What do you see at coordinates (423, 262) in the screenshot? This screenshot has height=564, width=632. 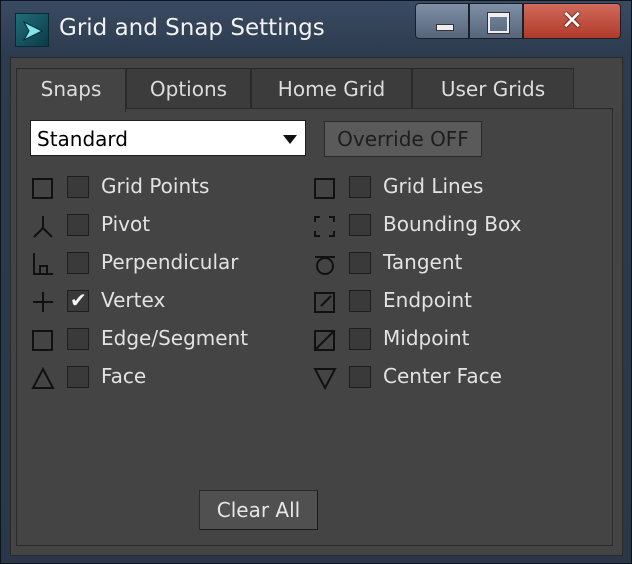 I see `snap-label: Tangent` at bounding box center [423, 262].